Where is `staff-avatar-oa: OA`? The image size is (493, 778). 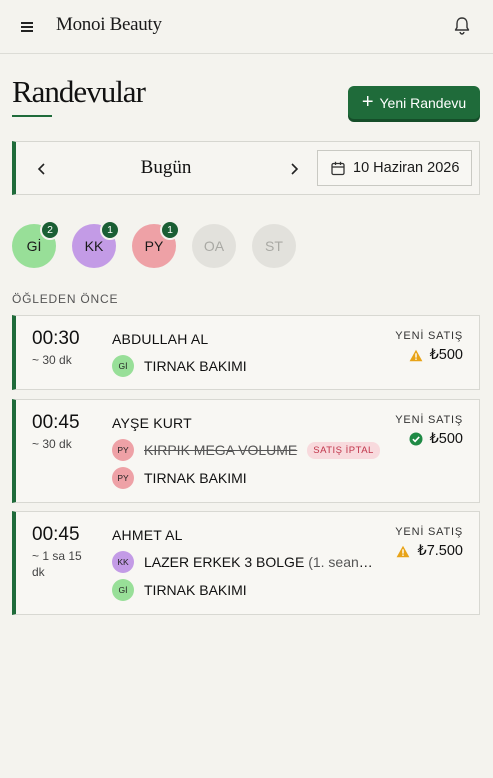
staff-avatar-oa: OA is located at coordinates (214, 246).